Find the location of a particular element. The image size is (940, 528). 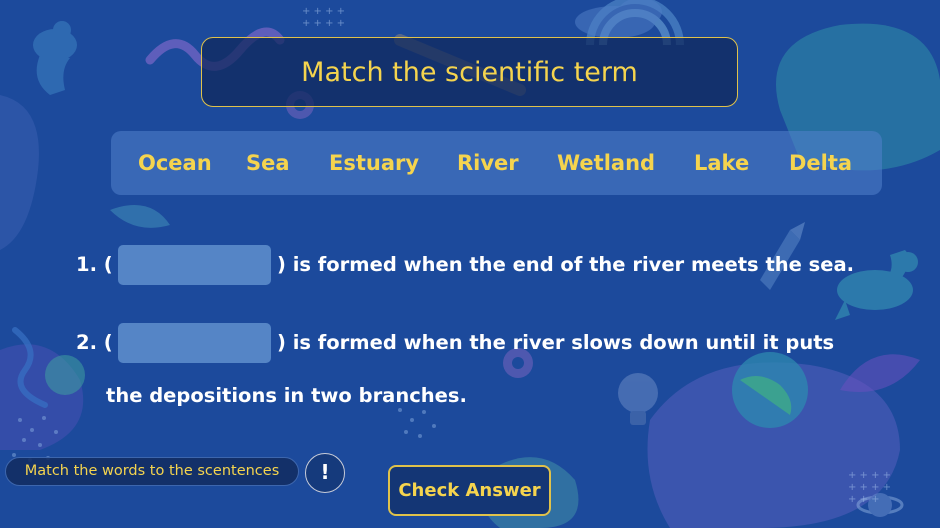

word-option-sea: Sea is located at coordinates (268, 163).